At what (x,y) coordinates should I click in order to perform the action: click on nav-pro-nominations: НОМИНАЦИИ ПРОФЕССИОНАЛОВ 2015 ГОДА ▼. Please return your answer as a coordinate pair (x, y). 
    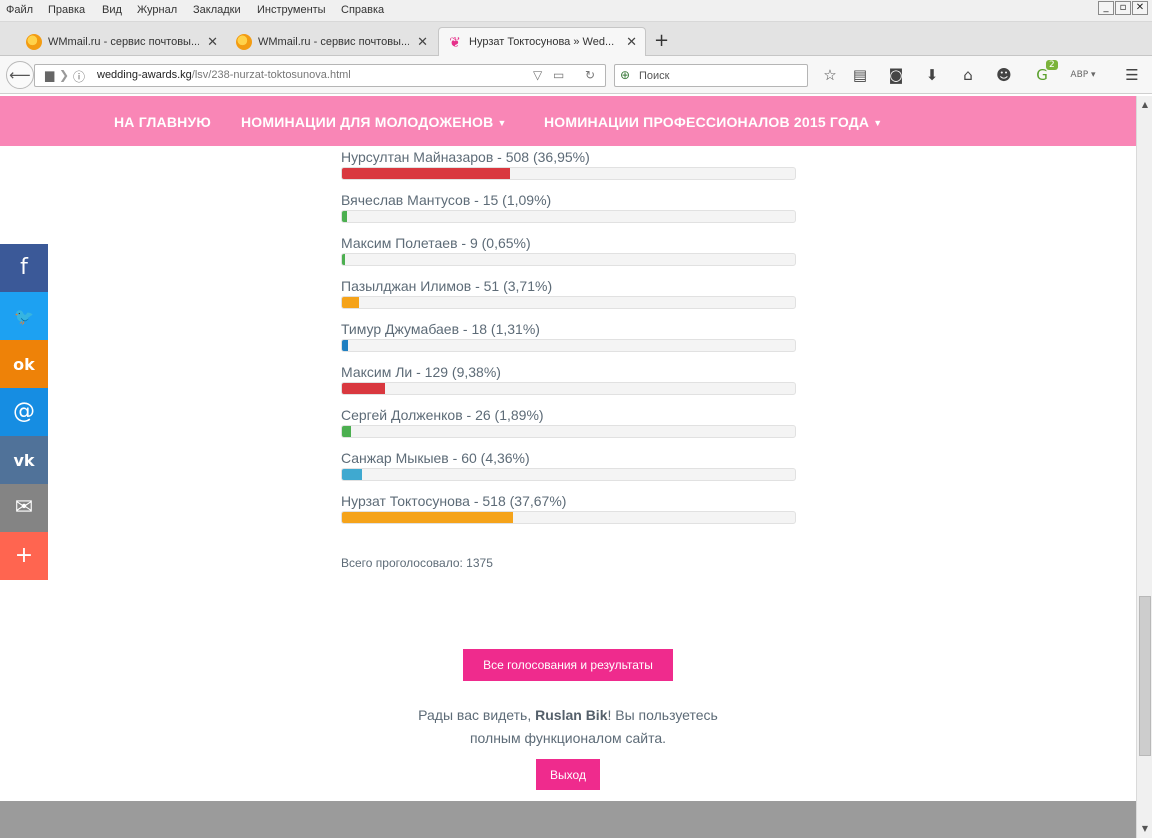
    Looking at the image, I should click on (713, 122).